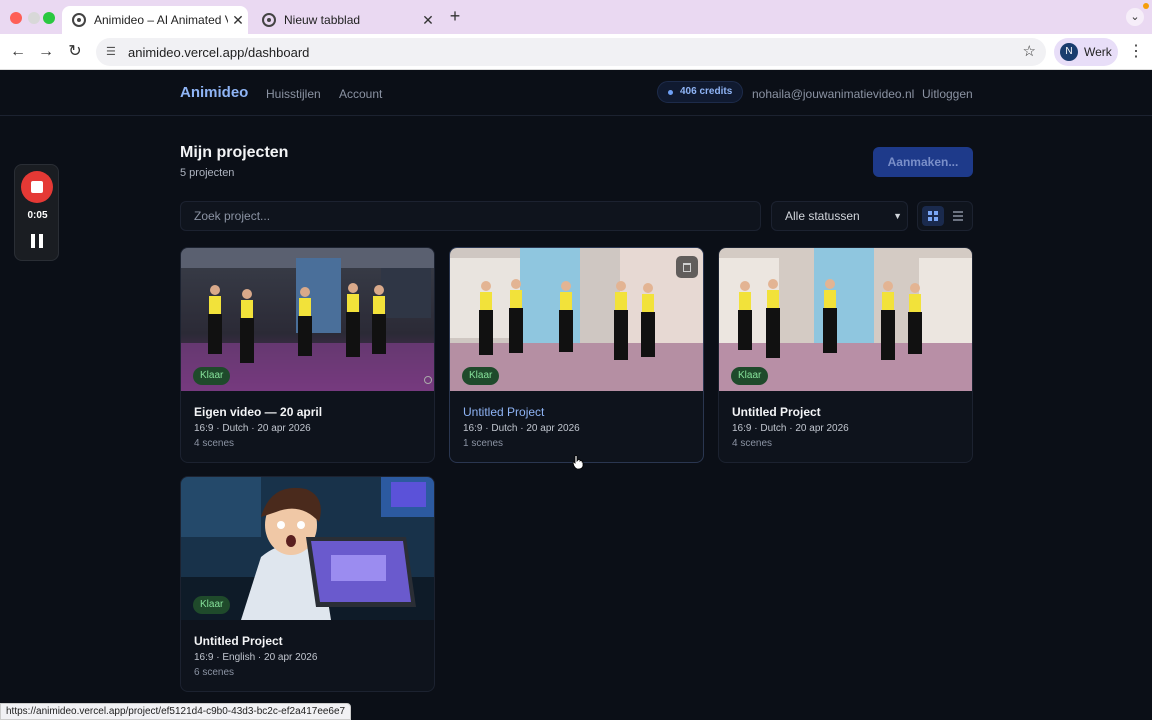 This screenshot has width=1152, height=720. What do you see at coordinates (571, 52) in the screenshot?
I see `address-bar: ☰ animideo.vercel.app/dashboard ☆` at bounding box center [571, 52].